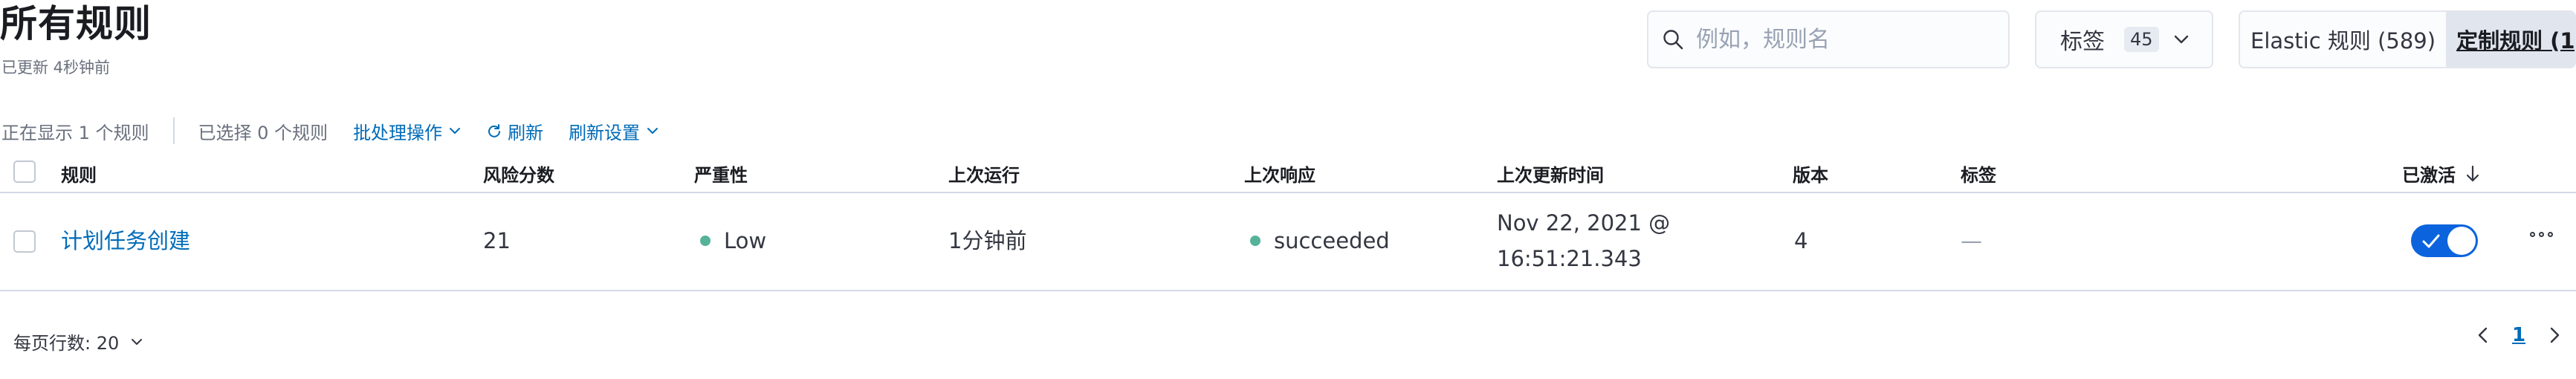 Image resolution: width=2576 pixels, height=379 pixels. What do you see at coordinates (2444, 241) in the screenshot?
I see `activated-toggle` at bounding box center [2444, 241].